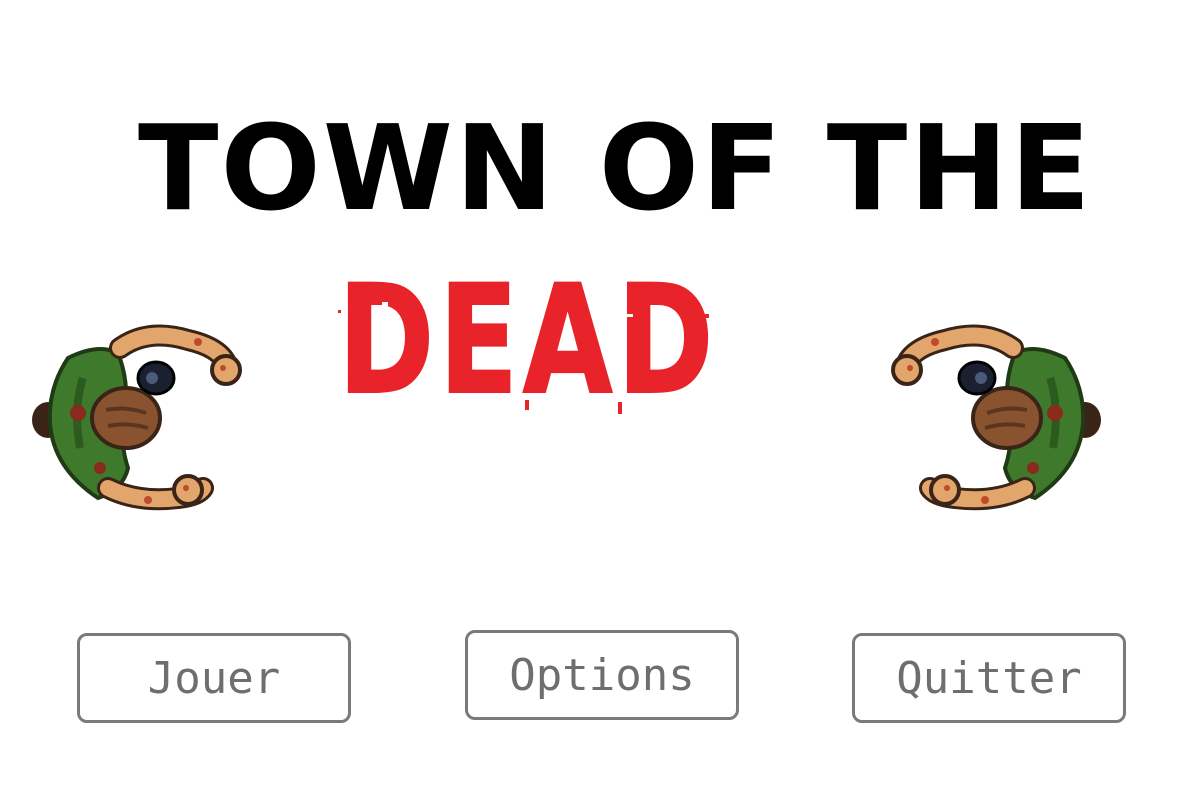 This screenshot has width=1200, height=800. I want to click on game-title-line1: TOWN OF THE, so click(615, 168).